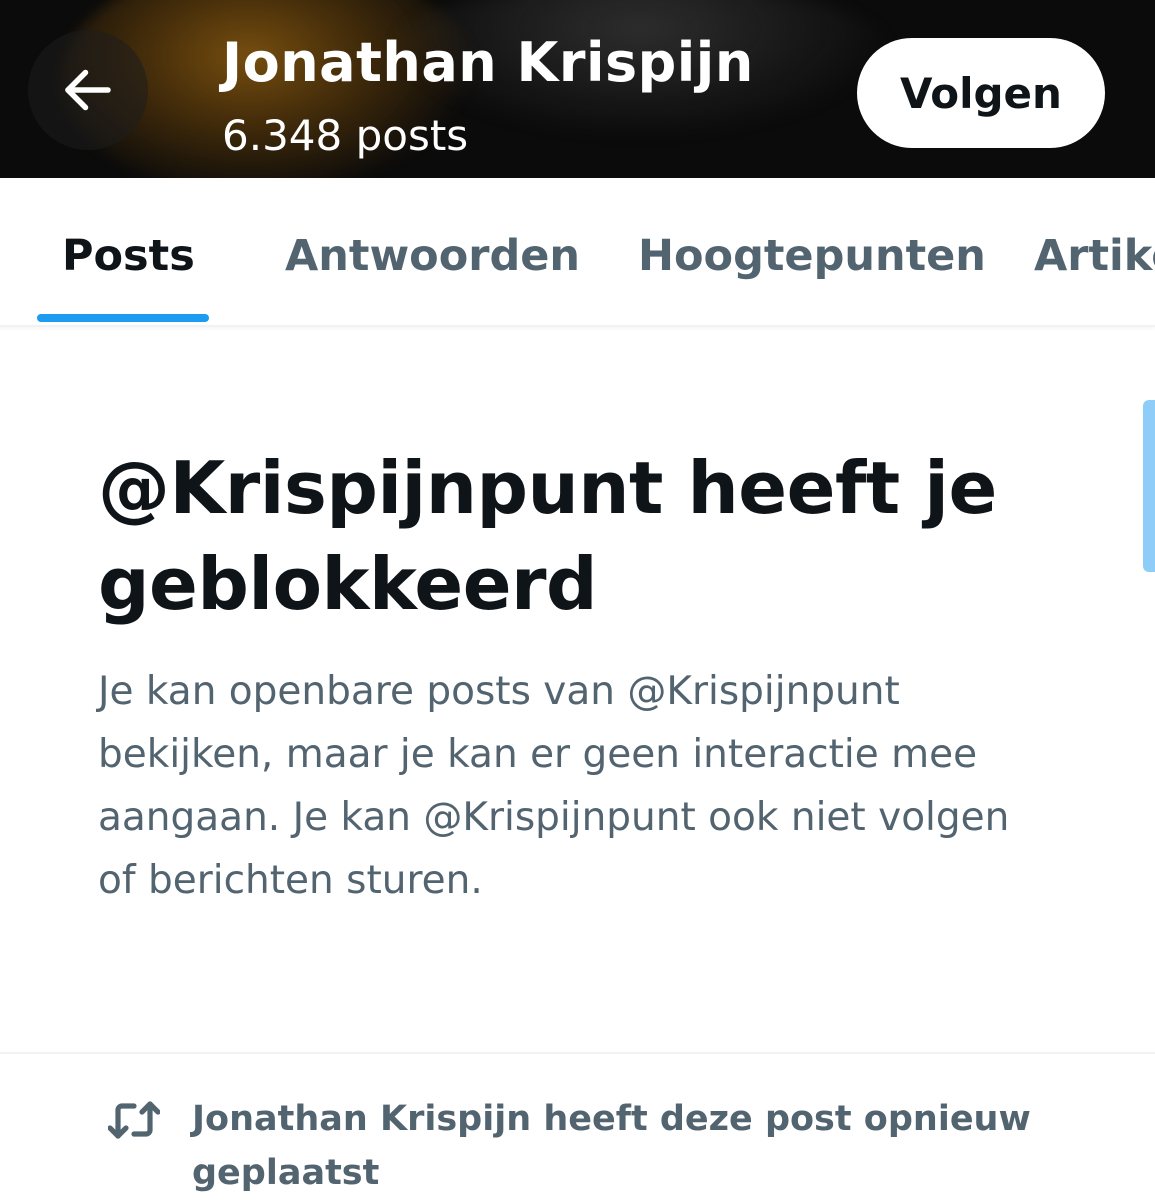 The width and height of the screenshot is (1155, 1200). I want to click on blocked-heading: @Krispijnpunt heeft je geblokkeerd, so click(547, 536).